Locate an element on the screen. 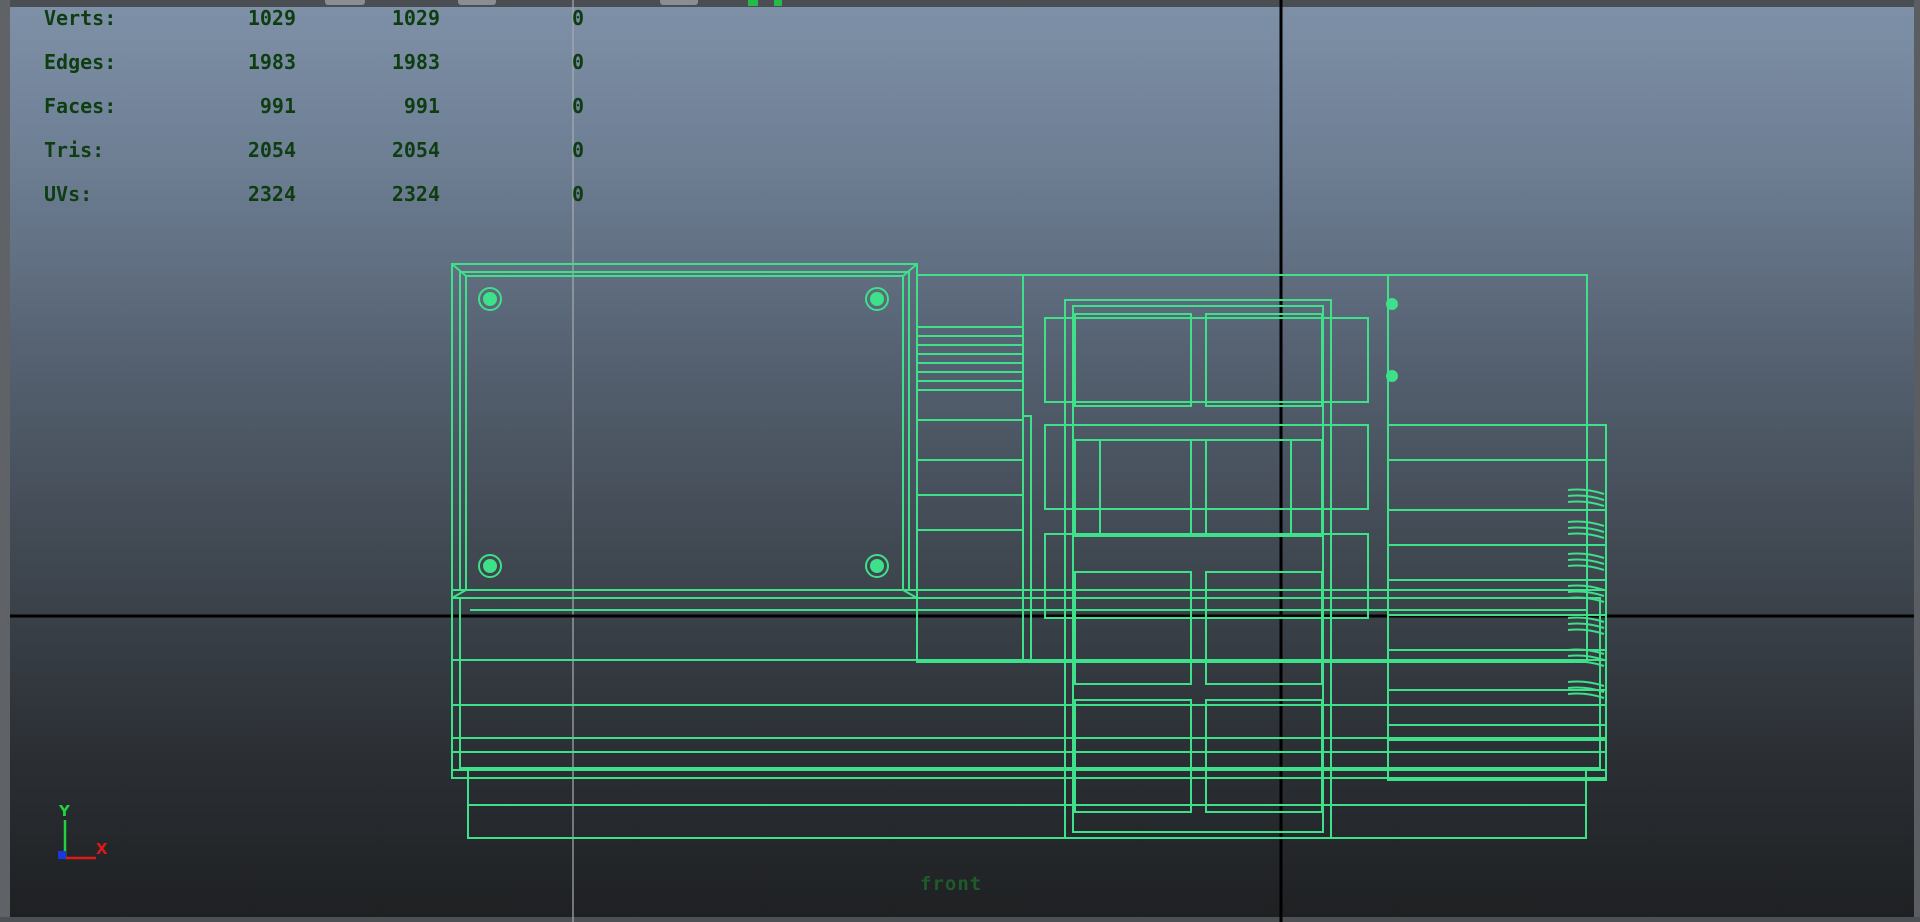  axis-gizmo-icon: Y X is located at coordinates (83, 831).